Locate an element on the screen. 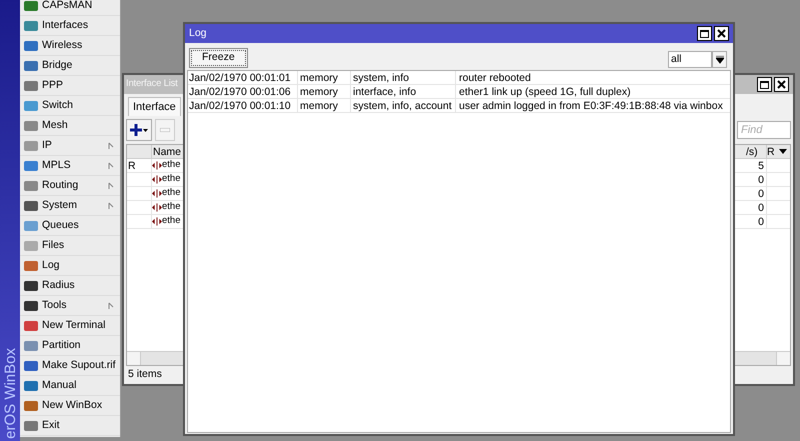 The height and width of the screenshot is (441, 800). add-button is located at coordinates (139, 130).